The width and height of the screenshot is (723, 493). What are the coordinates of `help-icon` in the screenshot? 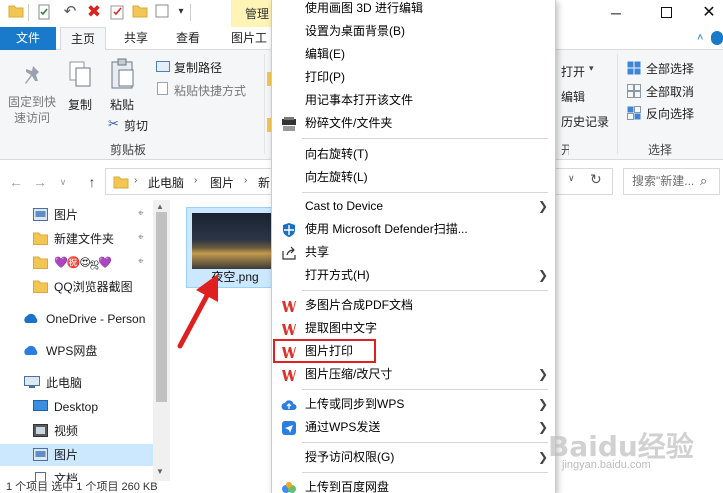 It's located at (717, 38).